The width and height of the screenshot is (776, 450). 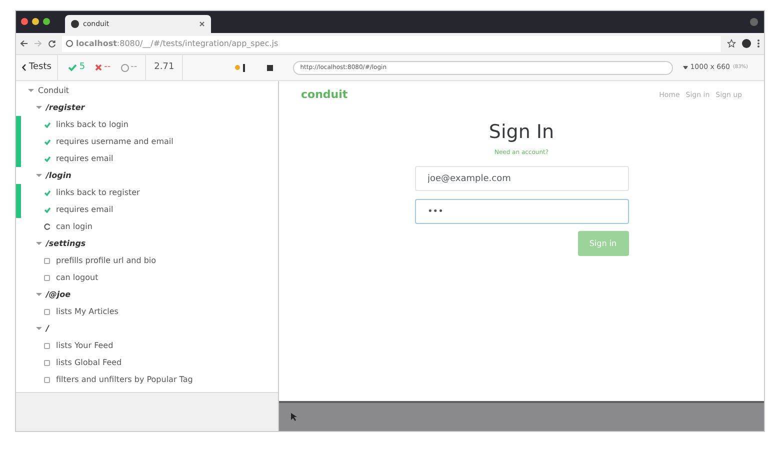 I want to click on extension-icon, so click(x=746, y=43).